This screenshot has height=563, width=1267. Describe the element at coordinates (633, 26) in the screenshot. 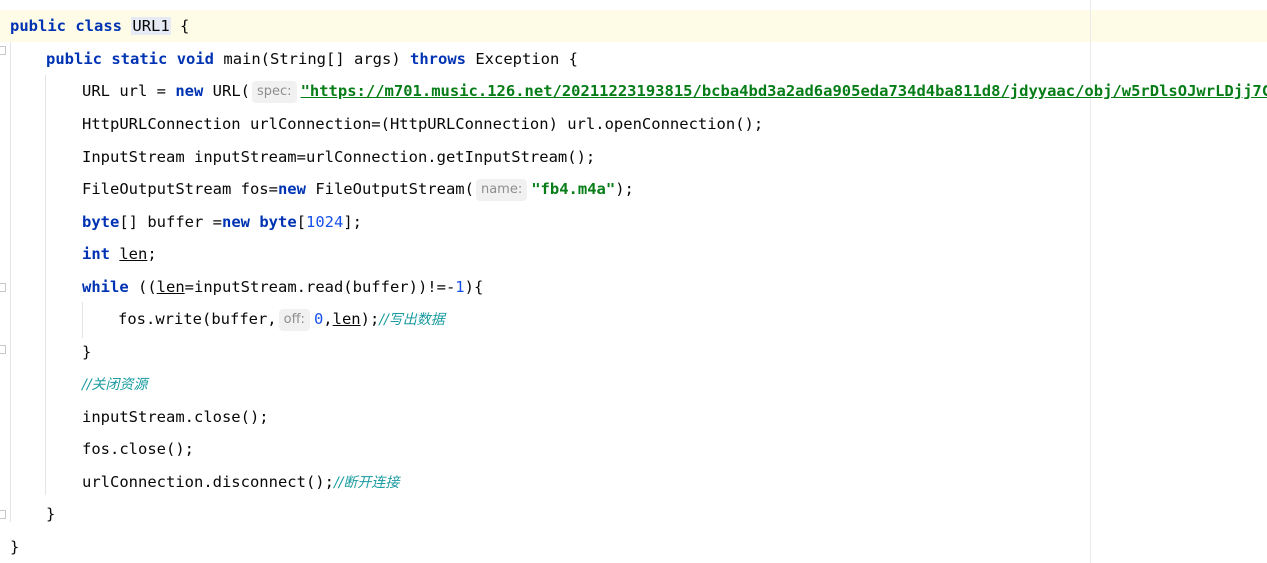

I see `caret-row-highlight` at that location.